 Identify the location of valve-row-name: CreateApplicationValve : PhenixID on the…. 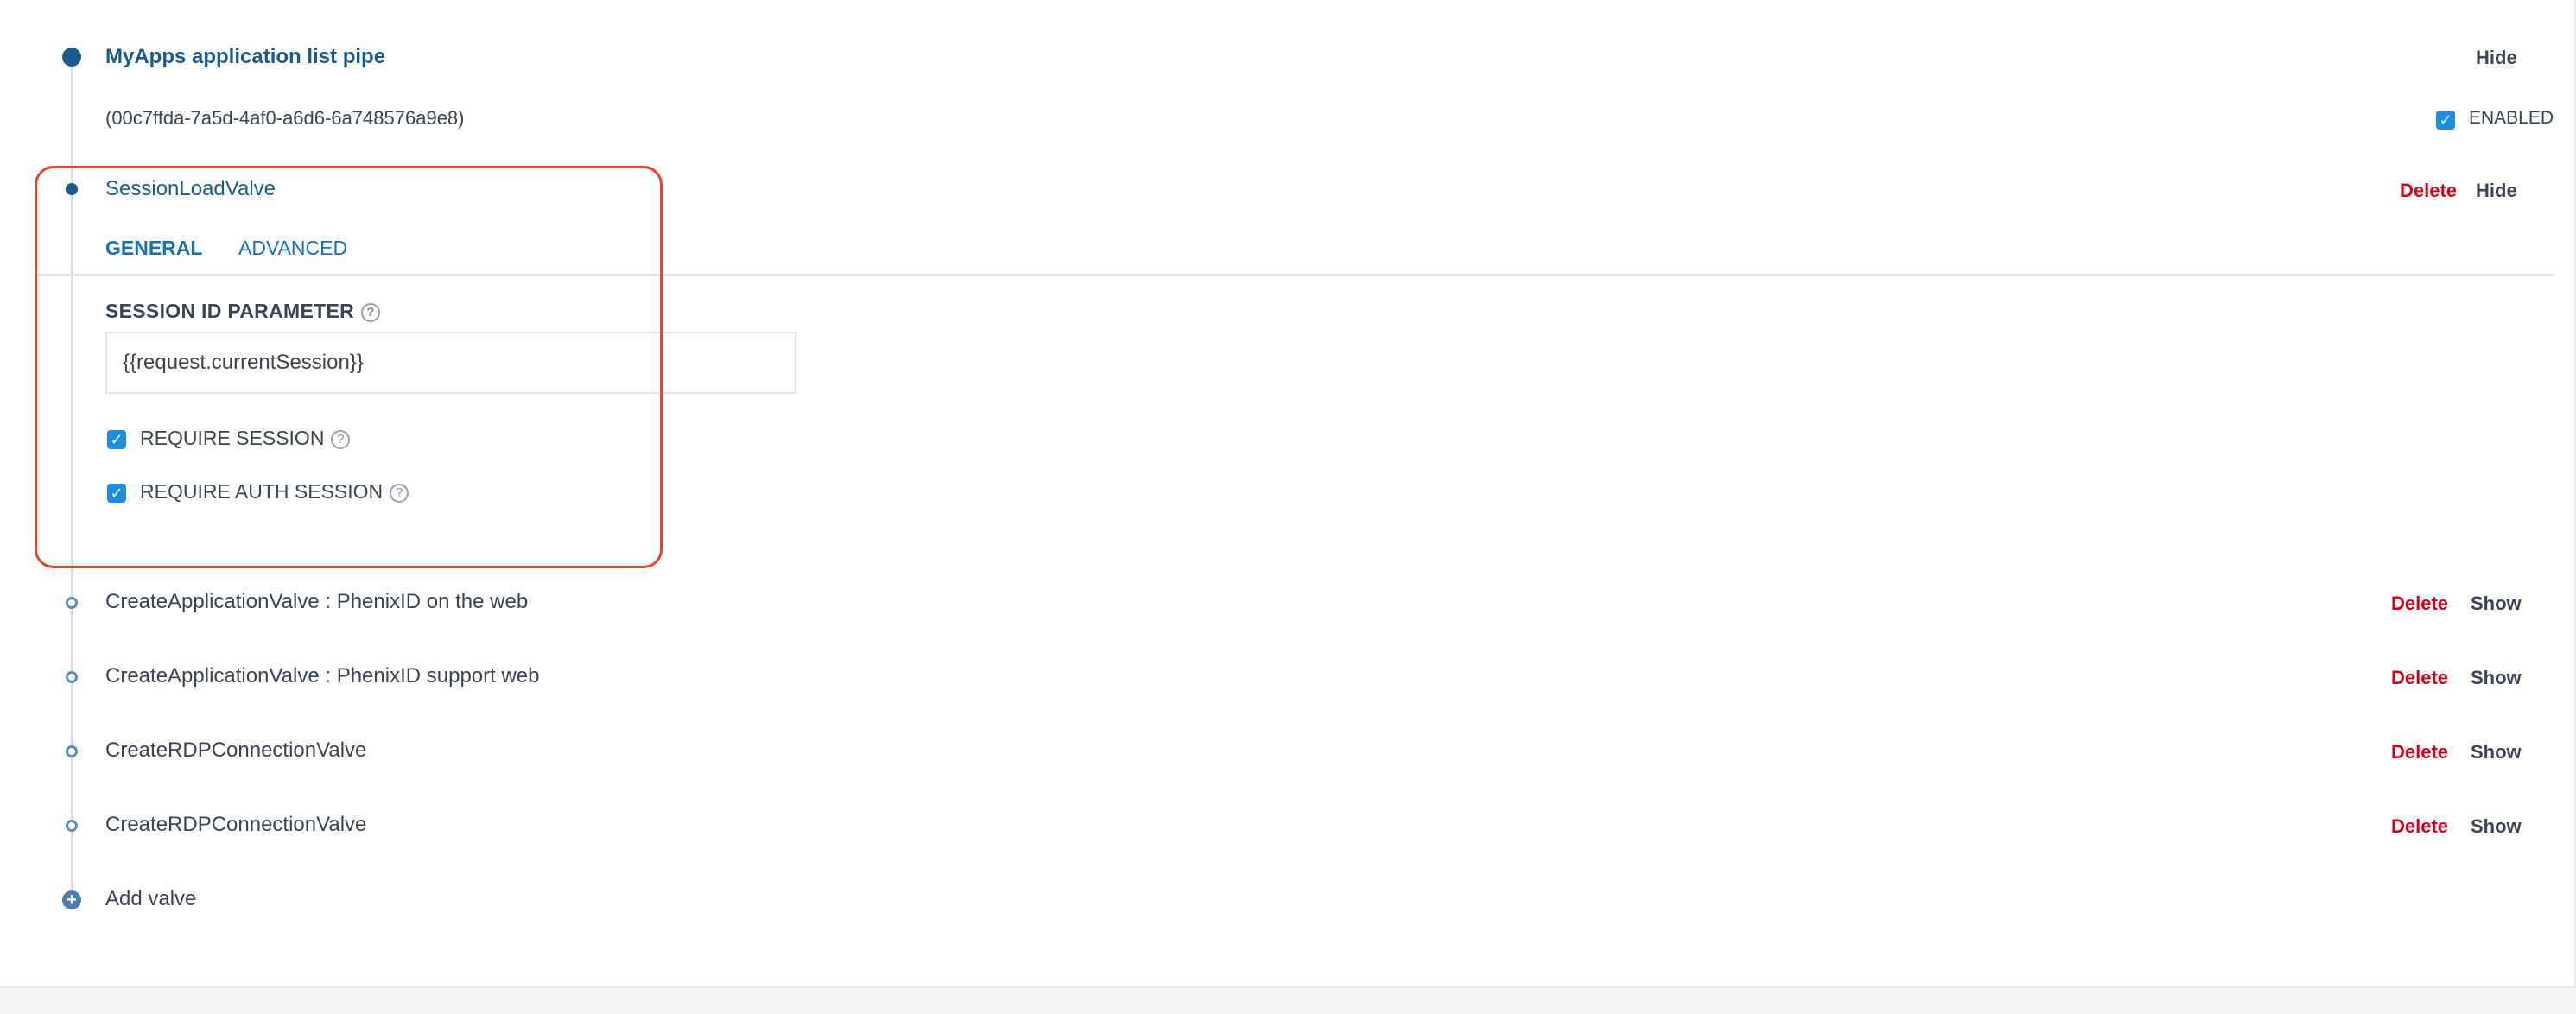
(316, 602).